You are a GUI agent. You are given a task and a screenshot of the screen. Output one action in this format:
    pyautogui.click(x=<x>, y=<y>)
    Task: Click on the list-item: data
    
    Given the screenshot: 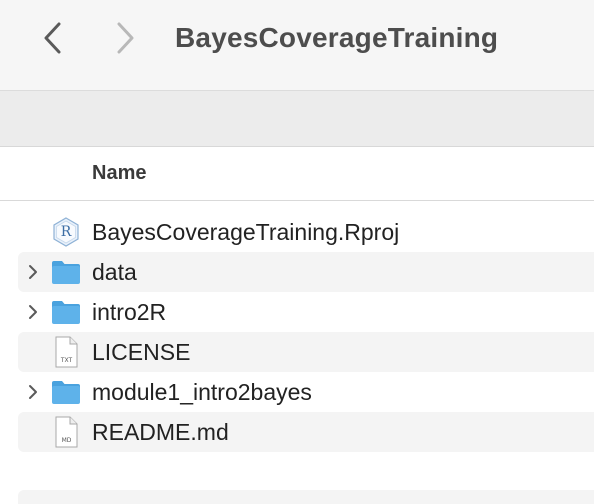 What is the action you would take?
    pyautogui.click(x=306, y=272)
    